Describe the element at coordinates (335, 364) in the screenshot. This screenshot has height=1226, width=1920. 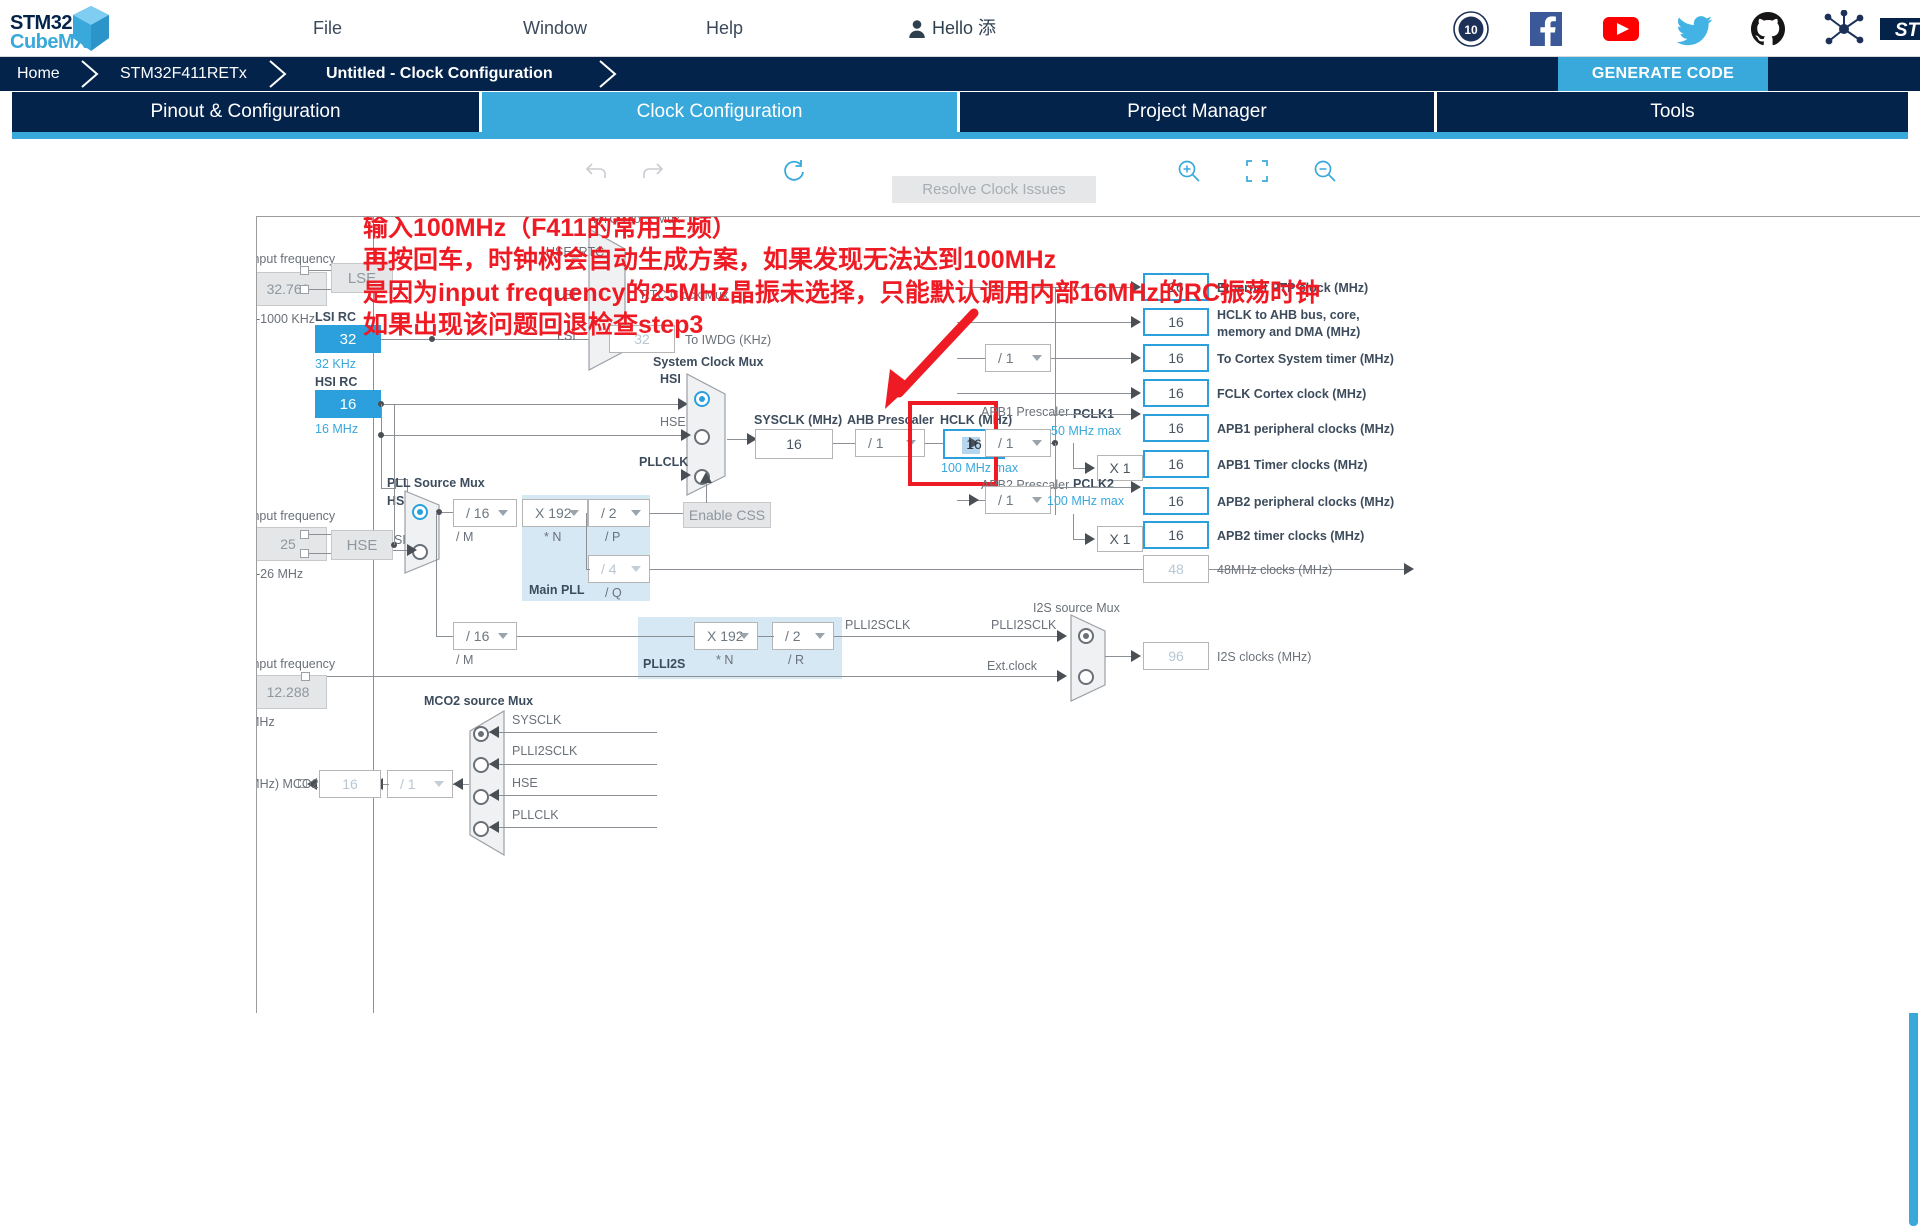
I see `lsi-rc-frequency: 32 KHz` at that location.